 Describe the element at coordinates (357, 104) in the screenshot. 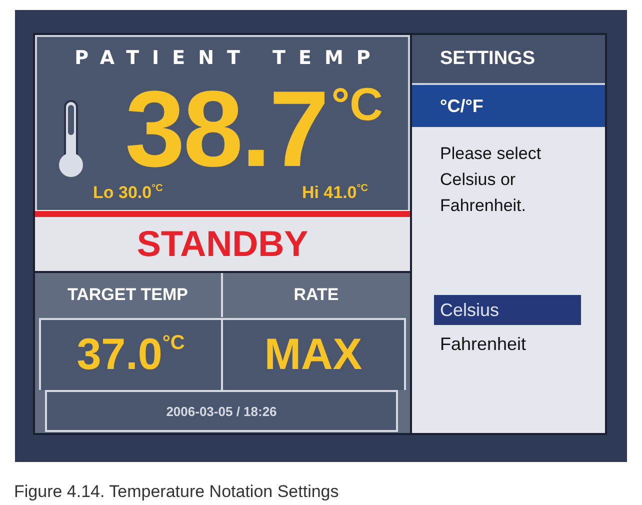

I see `unit-label: °C` at that location.